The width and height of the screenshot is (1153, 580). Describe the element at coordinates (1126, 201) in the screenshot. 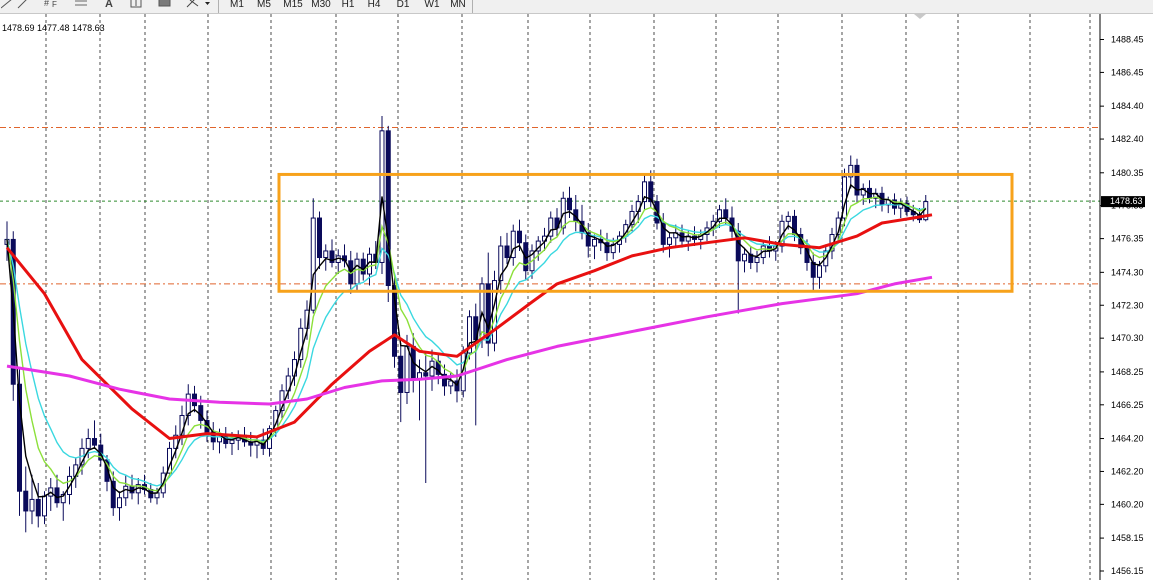

I see `current-price-label: 1478.63` at that location.